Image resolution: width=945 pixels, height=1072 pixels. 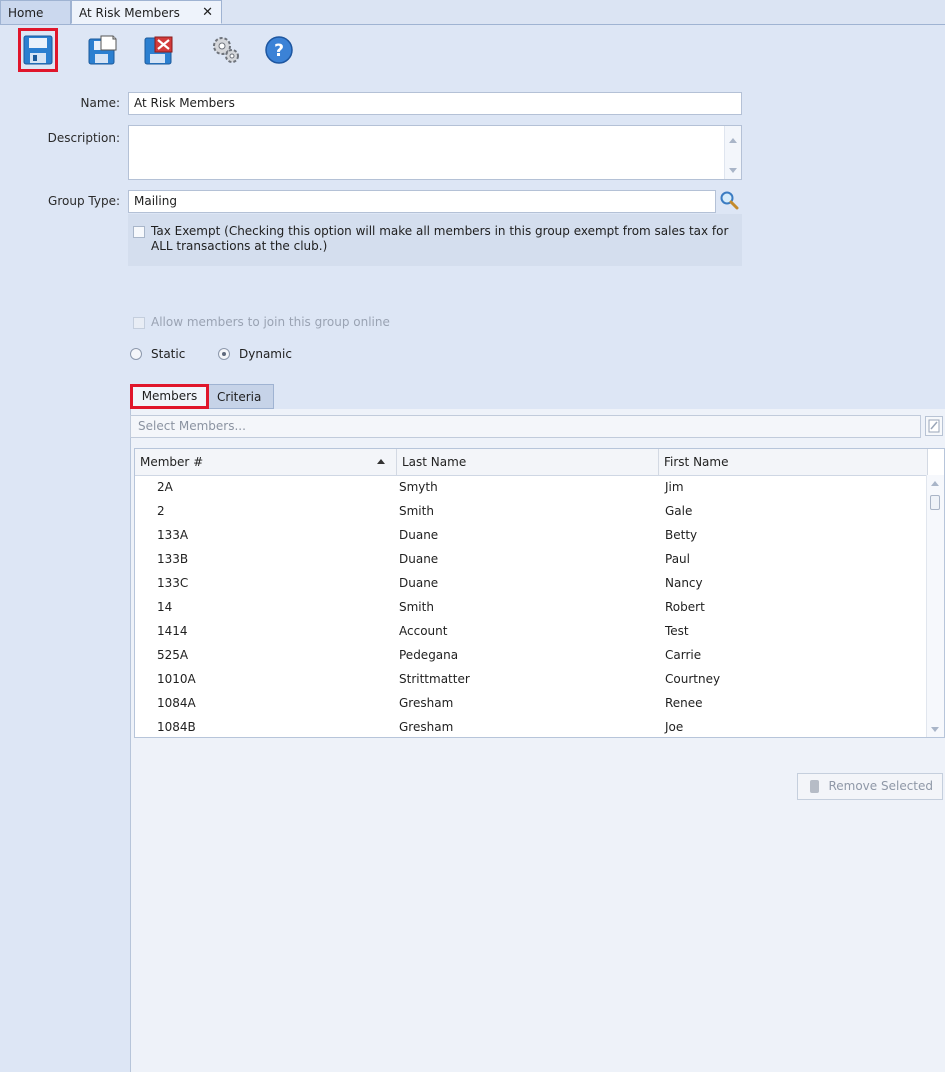 I want to click on cell-first-name: Joe, so click(x=674, y=727).